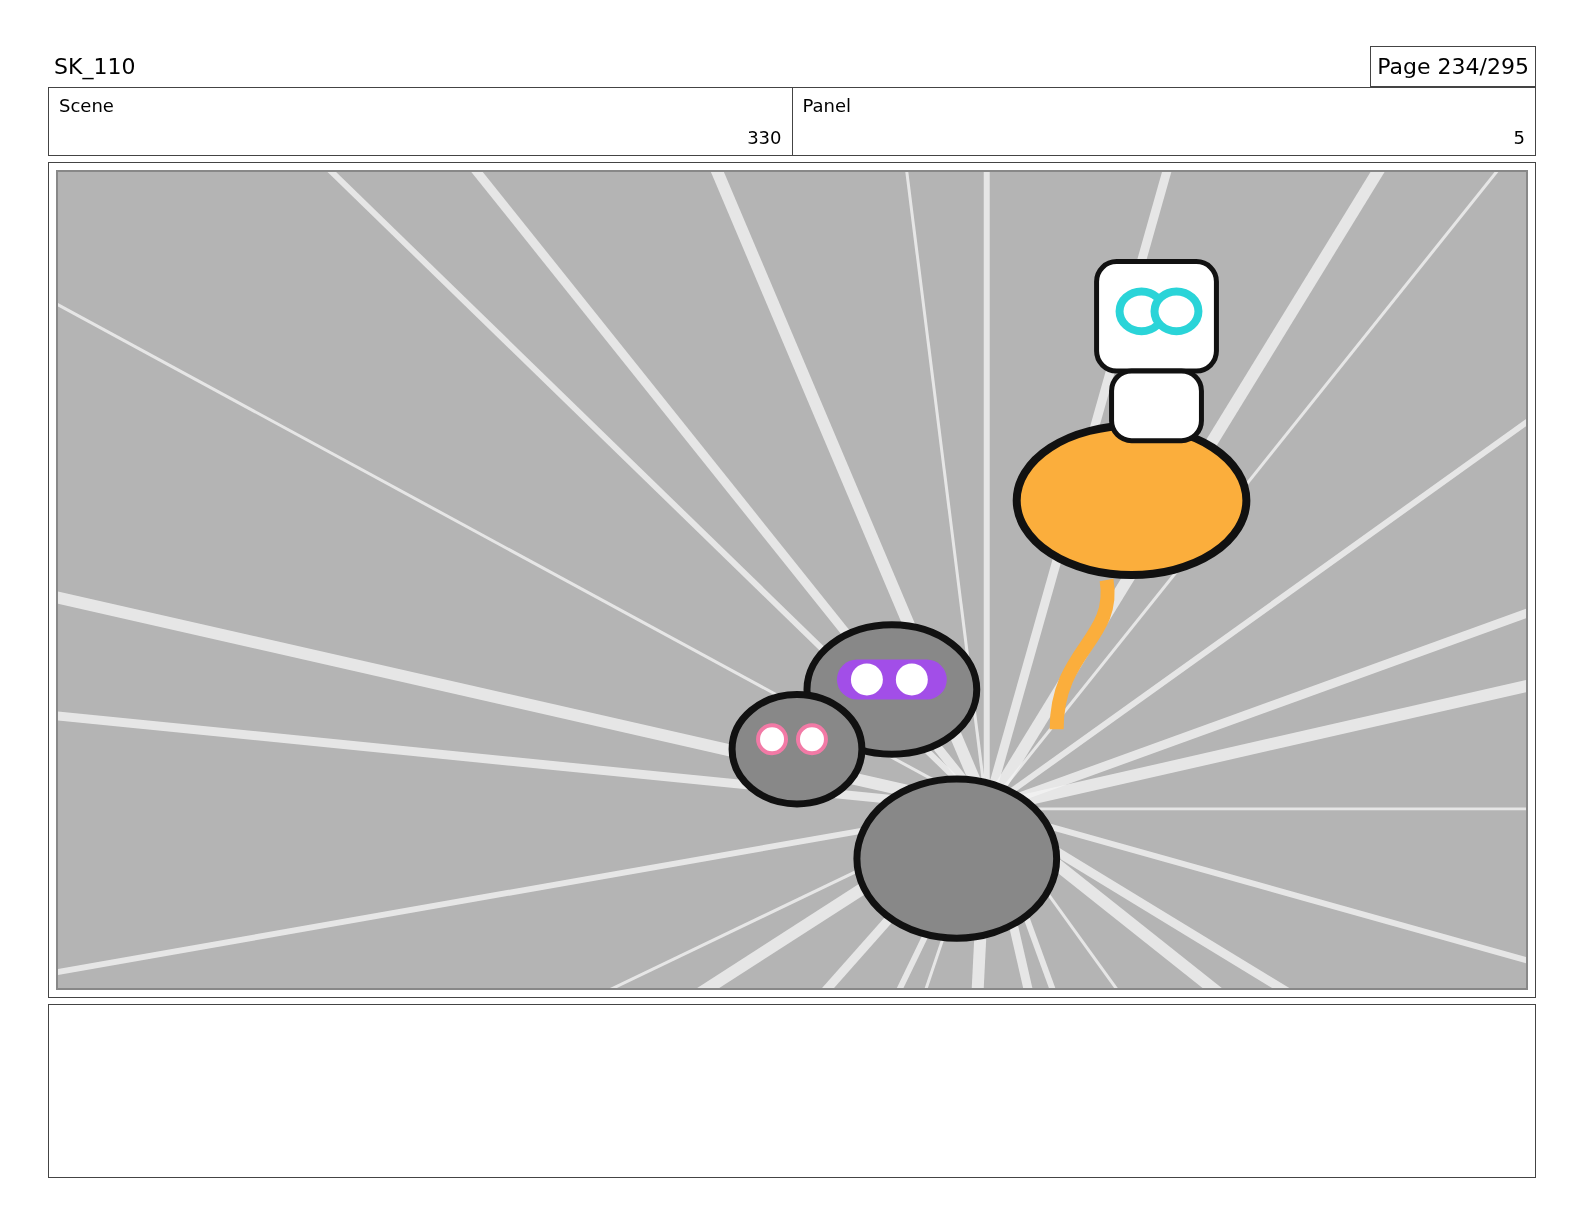 The height and width of the screenshot is (1224, 1584). I want to click on page-number: Page 234/295, so click(1453, 66).